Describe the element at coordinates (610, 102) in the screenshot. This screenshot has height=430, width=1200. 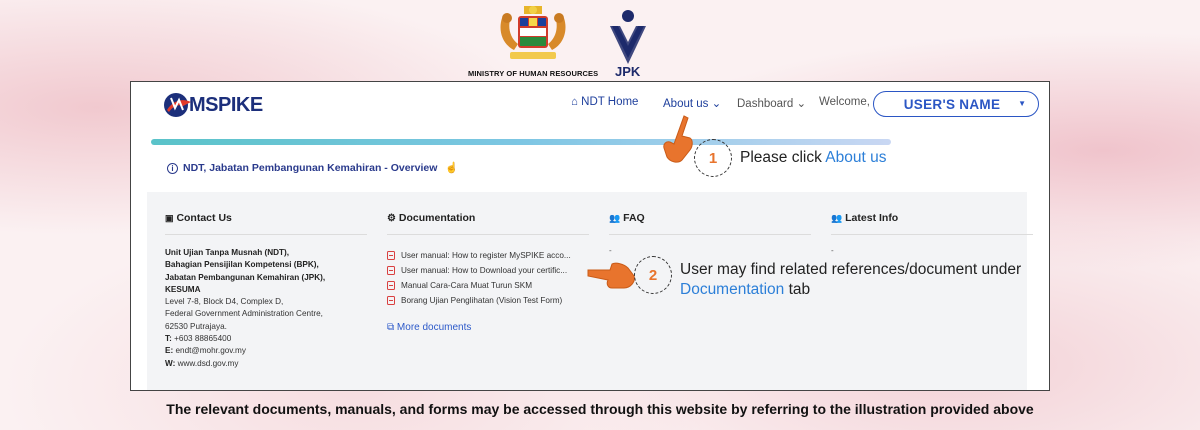
I see `nav-home-label: NDT Home` at that location.